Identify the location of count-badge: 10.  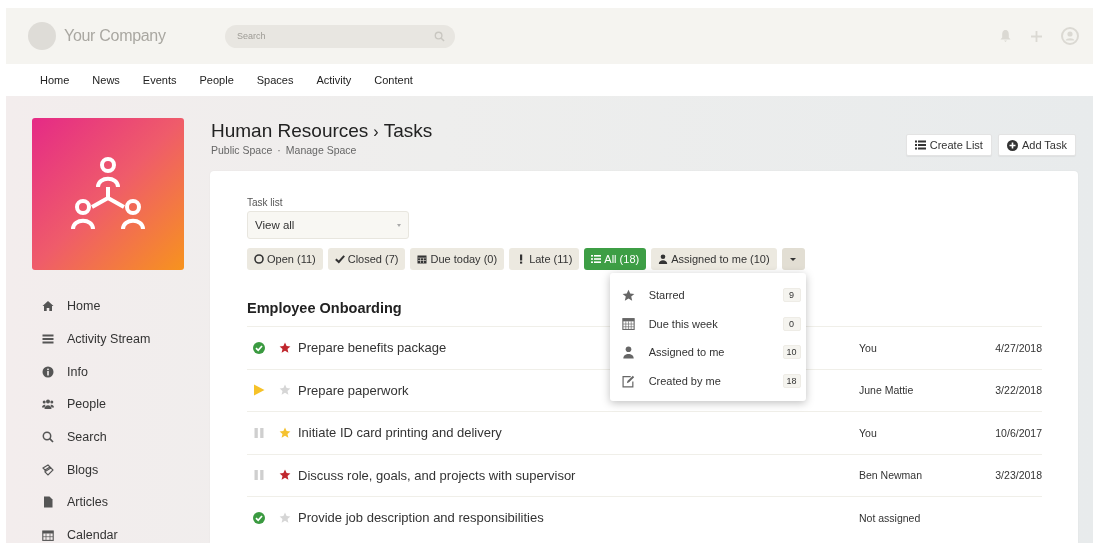
(791, 352).